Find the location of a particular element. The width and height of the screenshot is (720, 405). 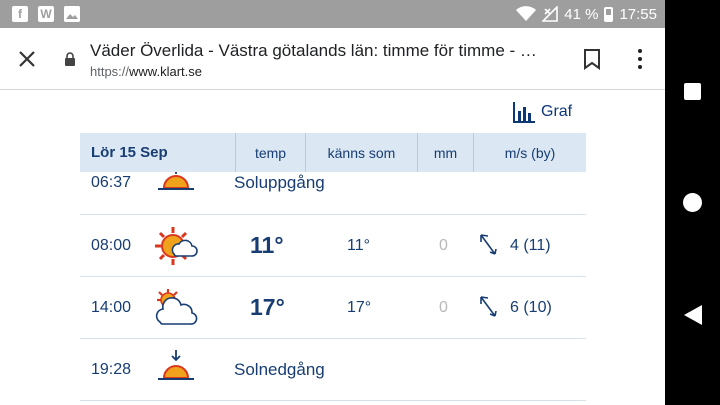

bookmark-icon is located at coordinates (592, 59).